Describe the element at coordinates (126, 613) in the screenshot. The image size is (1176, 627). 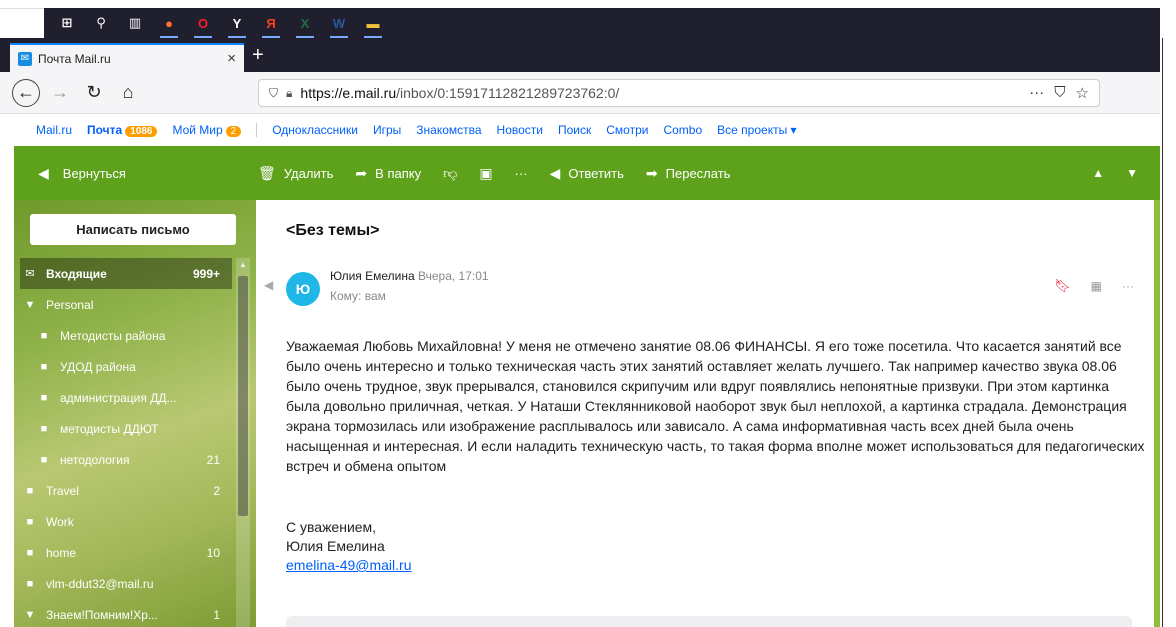
I see `folder-item: ▼ Знаем!Помним!Хр... 1` at that location.